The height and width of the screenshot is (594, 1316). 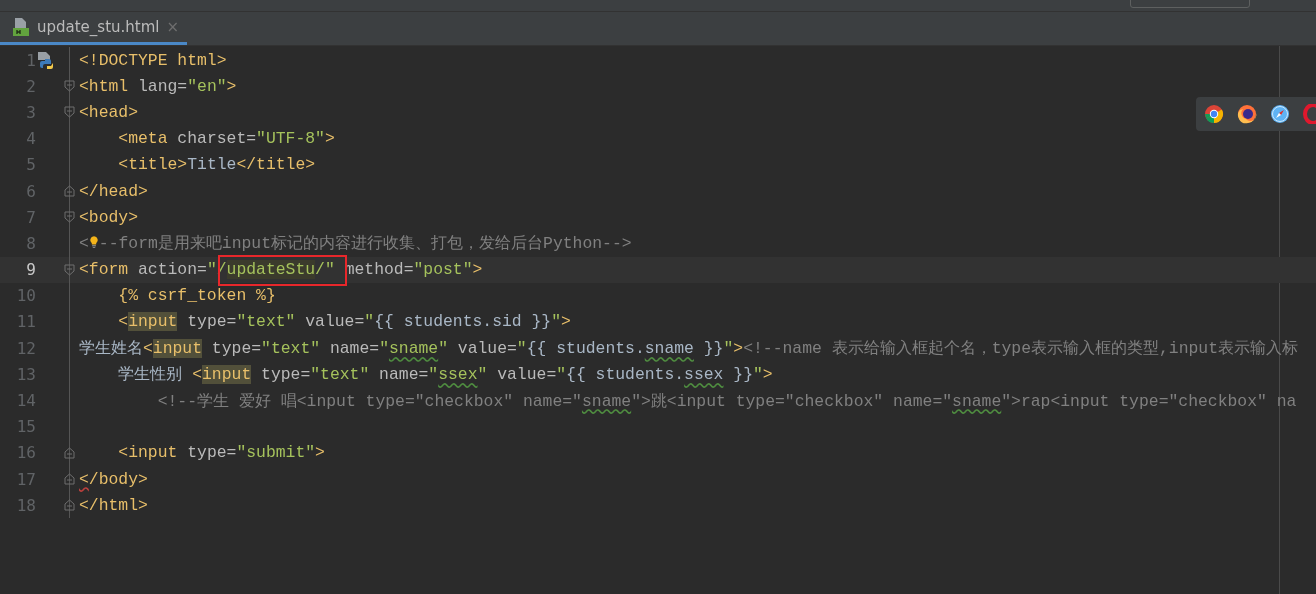 What do you see at coordinates (26, 348) in the screenshot?
I see `line-number: 12` at bounding box center [26, 348].